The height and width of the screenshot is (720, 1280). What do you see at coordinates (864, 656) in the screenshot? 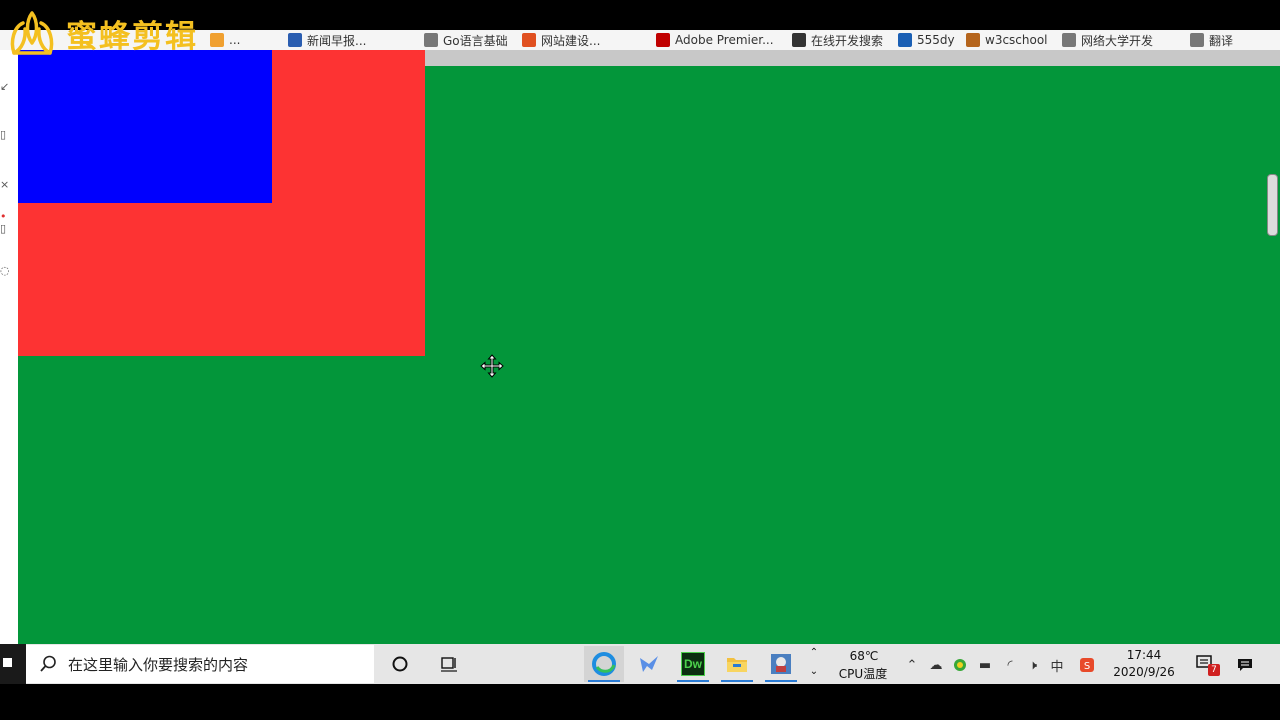
I see `cpu-temperature: 68℃` at bounding box center [864, 656].